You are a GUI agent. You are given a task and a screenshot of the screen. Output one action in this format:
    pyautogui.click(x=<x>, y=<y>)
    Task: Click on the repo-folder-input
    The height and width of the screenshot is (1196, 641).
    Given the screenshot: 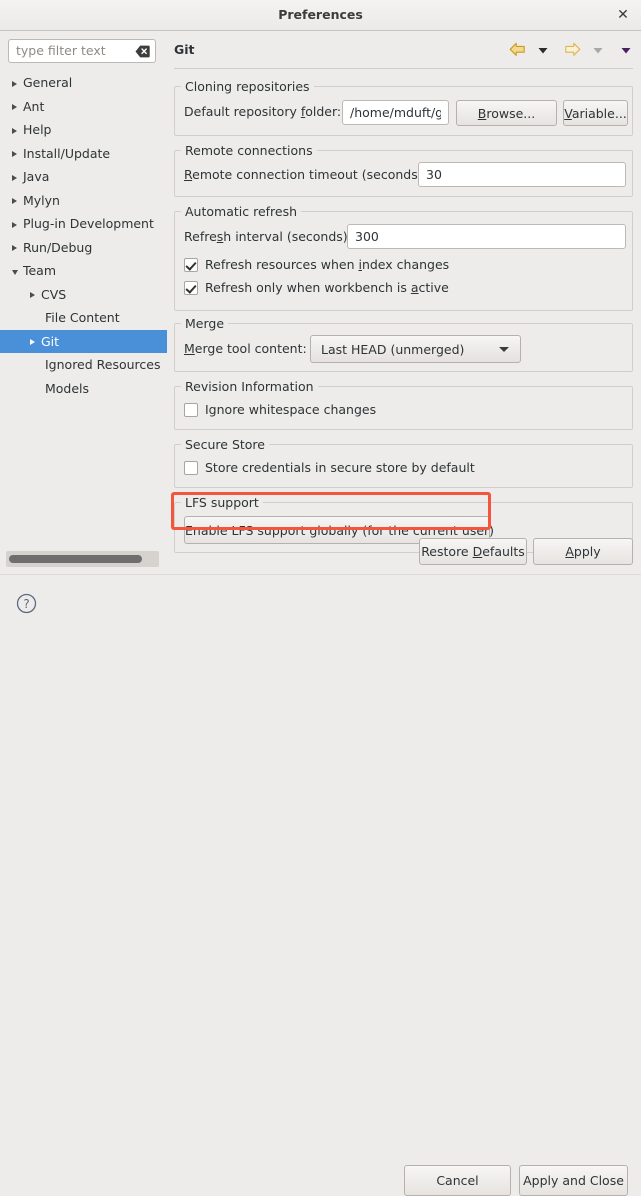 What is the action you would take?
    pyautogui.click(x=395, y=112)
    